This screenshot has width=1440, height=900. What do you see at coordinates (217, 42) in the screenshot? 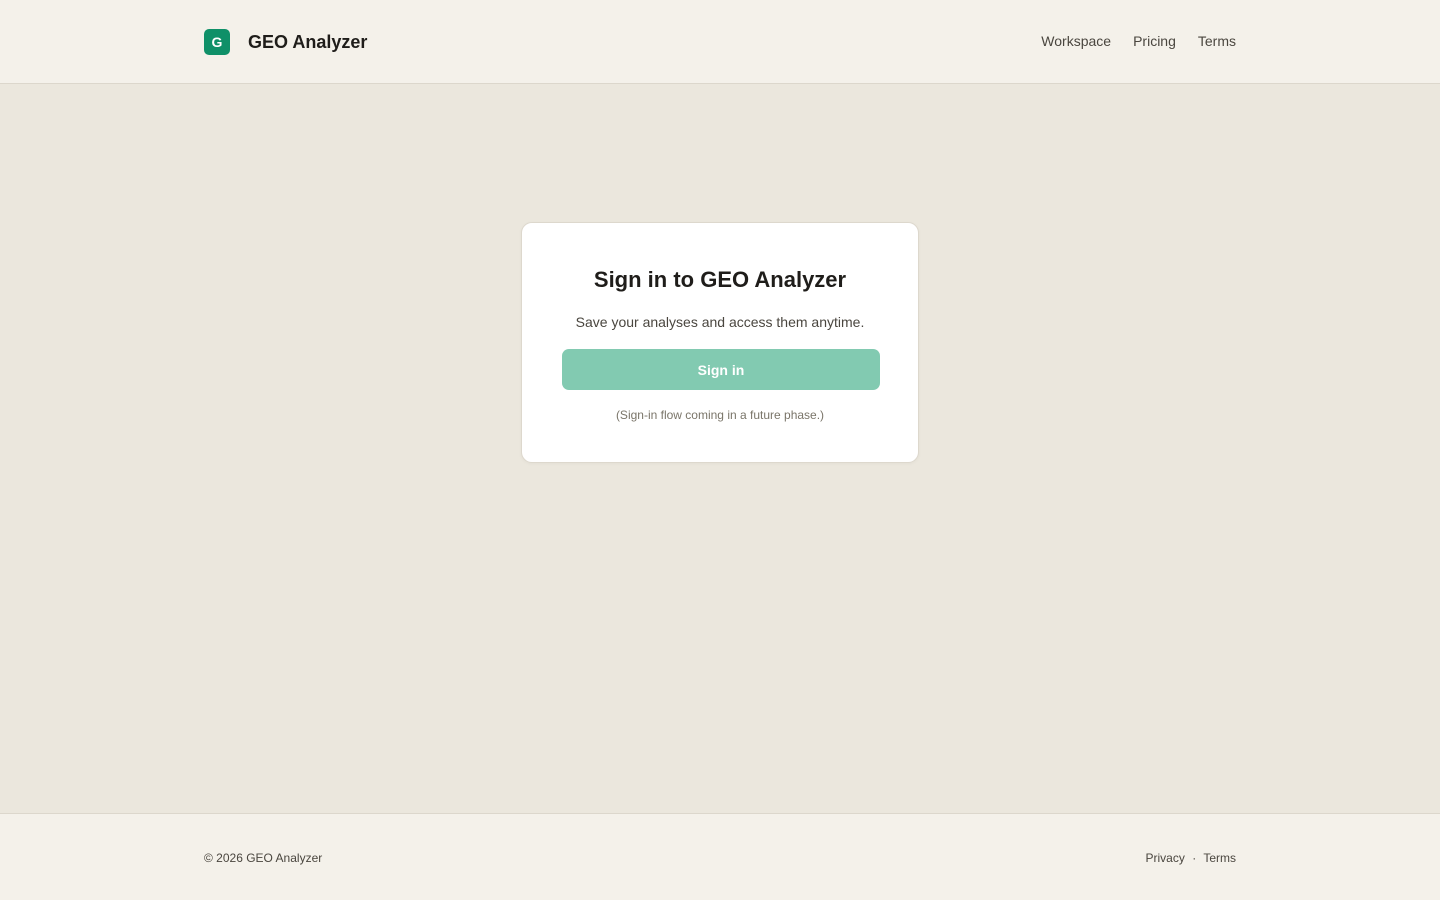
I see `logo-icon: G` at bounding box center [217, 42].